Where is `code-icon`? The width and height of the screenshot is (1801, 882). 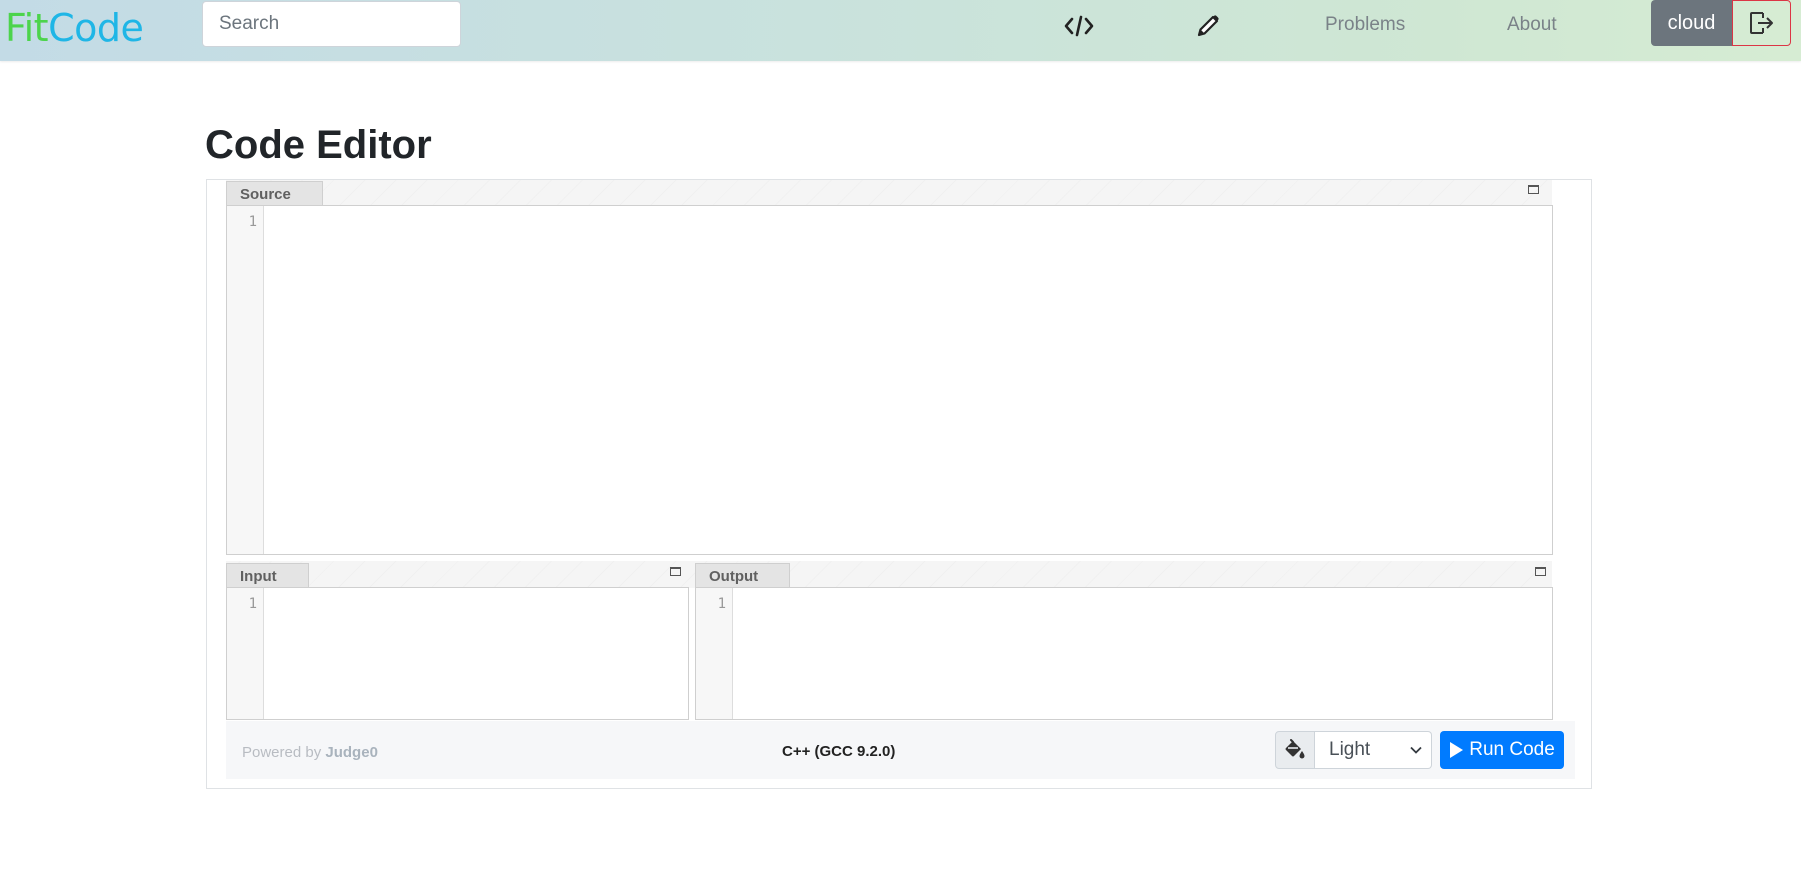 code-icon is located at coordinates (1079, 26).